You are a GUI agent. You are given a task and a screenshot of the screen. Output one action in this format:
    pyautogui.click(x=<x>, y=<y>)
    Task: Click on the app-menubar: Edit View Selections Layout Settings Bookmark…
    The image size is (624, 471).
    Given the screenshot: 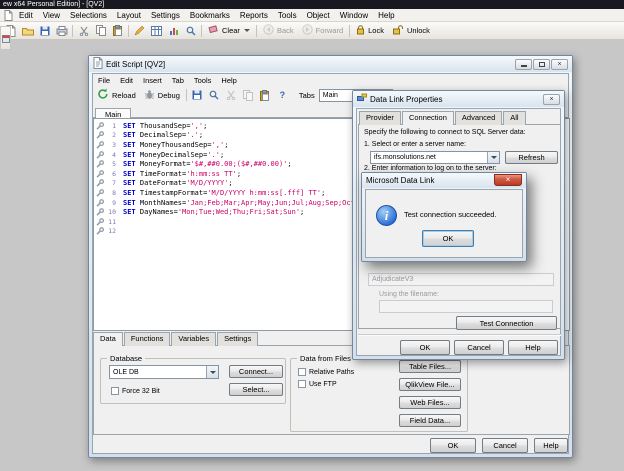 What is the action you would take?
    pyautogui.click(x=312, y=15)
    